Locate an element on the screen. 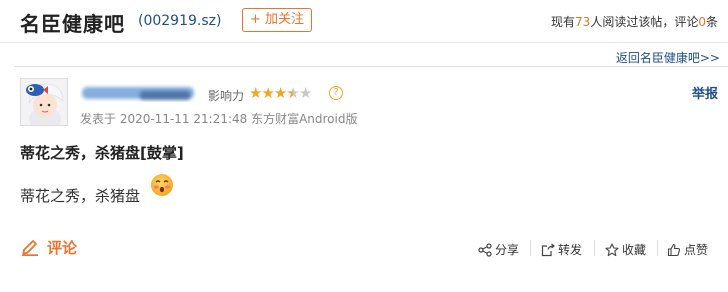 The image size is (728, 292). avatar-image is located at coordinates (44, 102).